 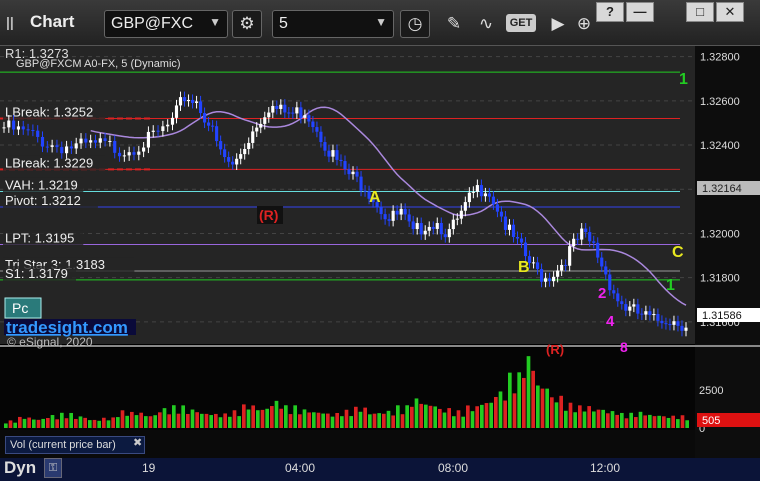 What do you see at coordinates (640, 12) in the screenshot?
I see `minimize-button: —` at bounding box center [640, 12].